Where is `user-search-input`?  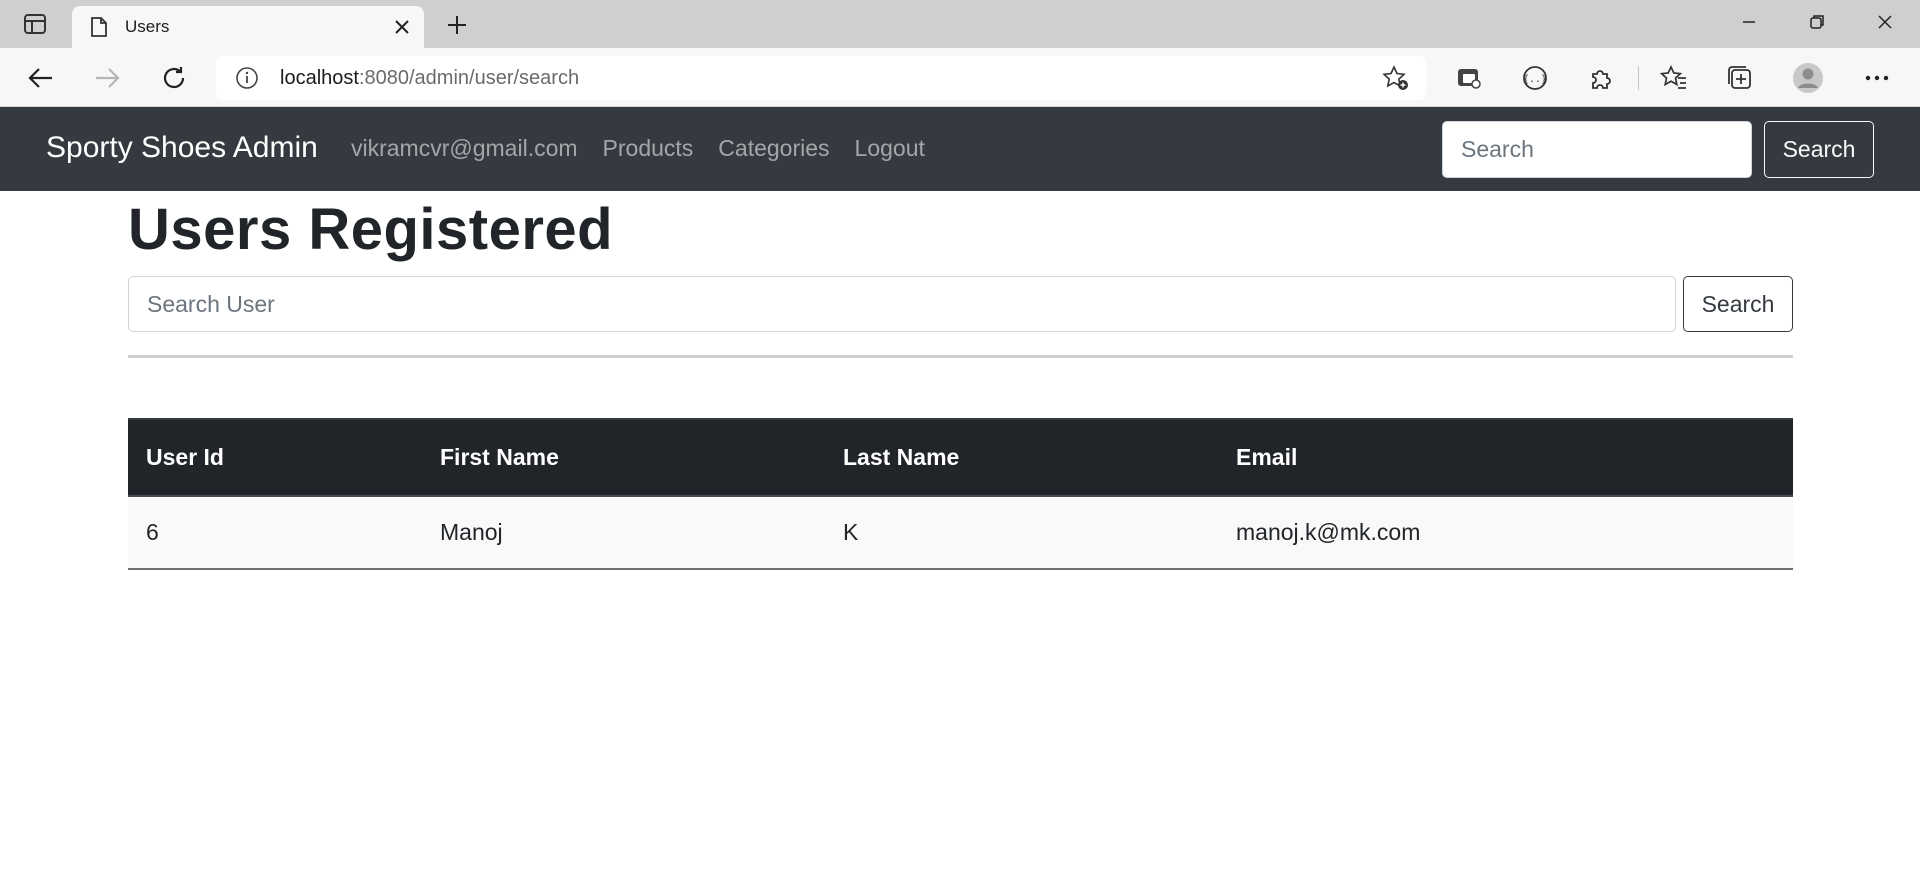 user-search-input is located at coordinates (902, 304).